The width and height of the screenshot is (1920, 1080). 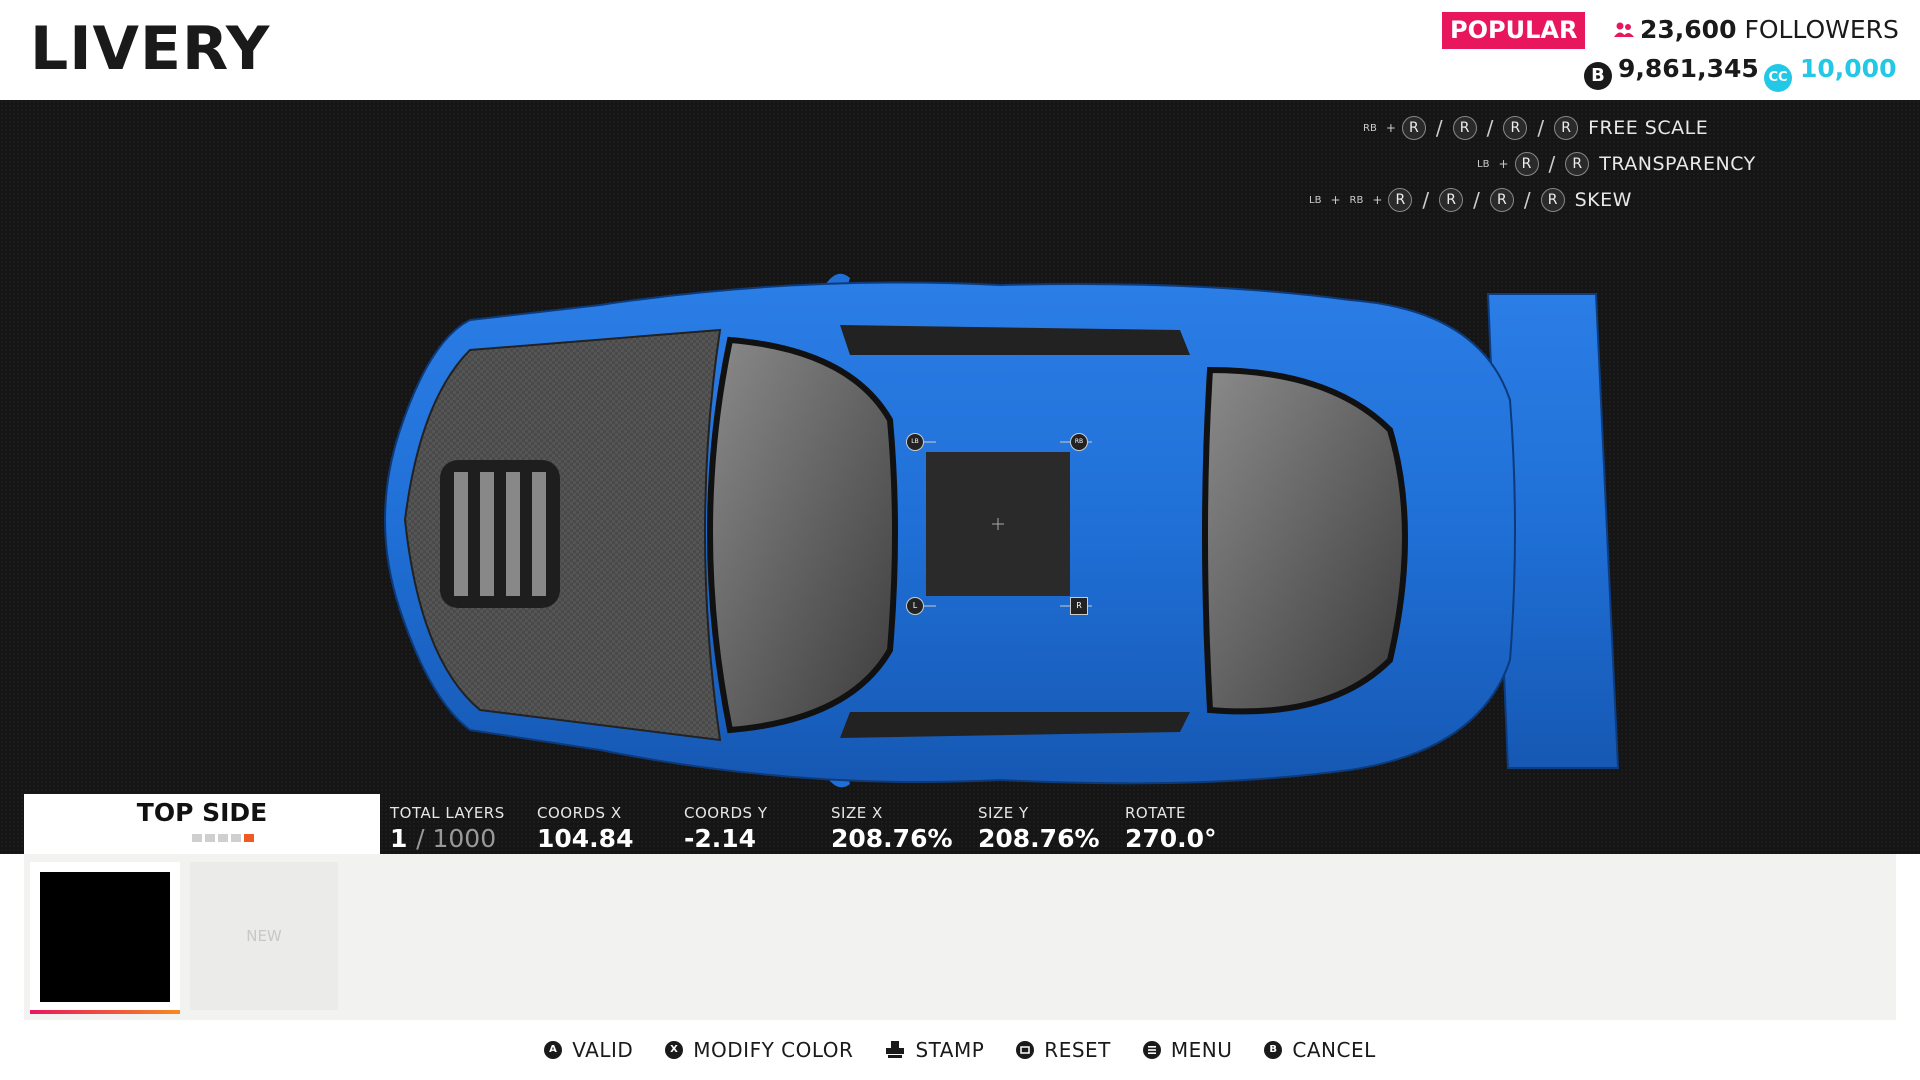 I want to click on credits-balance: B 9,861,345, so click(x=1671, y=72).